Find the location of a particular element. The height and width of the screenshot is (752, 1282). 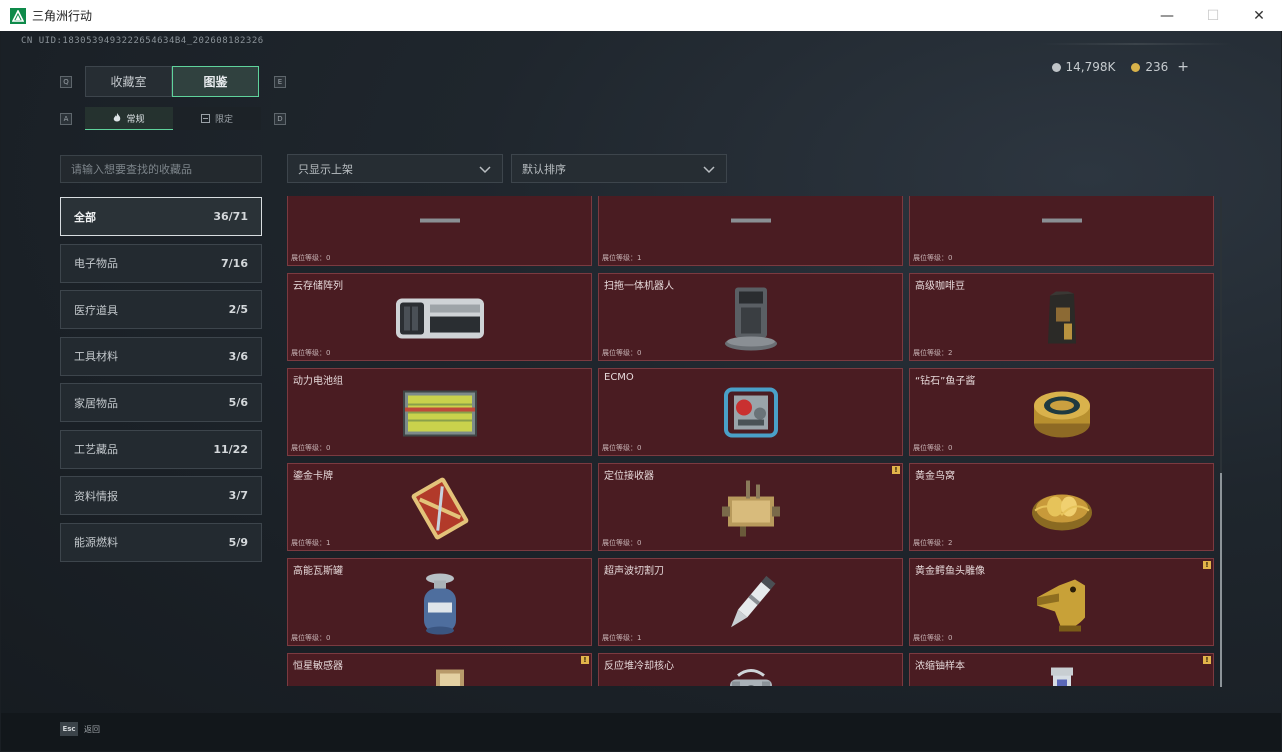

gas-tank-icon is located at coordinates (440, 604).